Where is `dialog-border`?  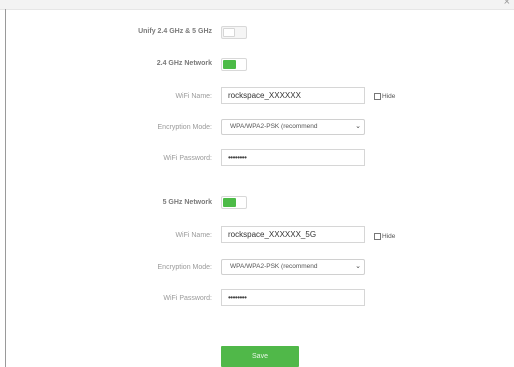
dialog-border is located at coordinates (5, 188).